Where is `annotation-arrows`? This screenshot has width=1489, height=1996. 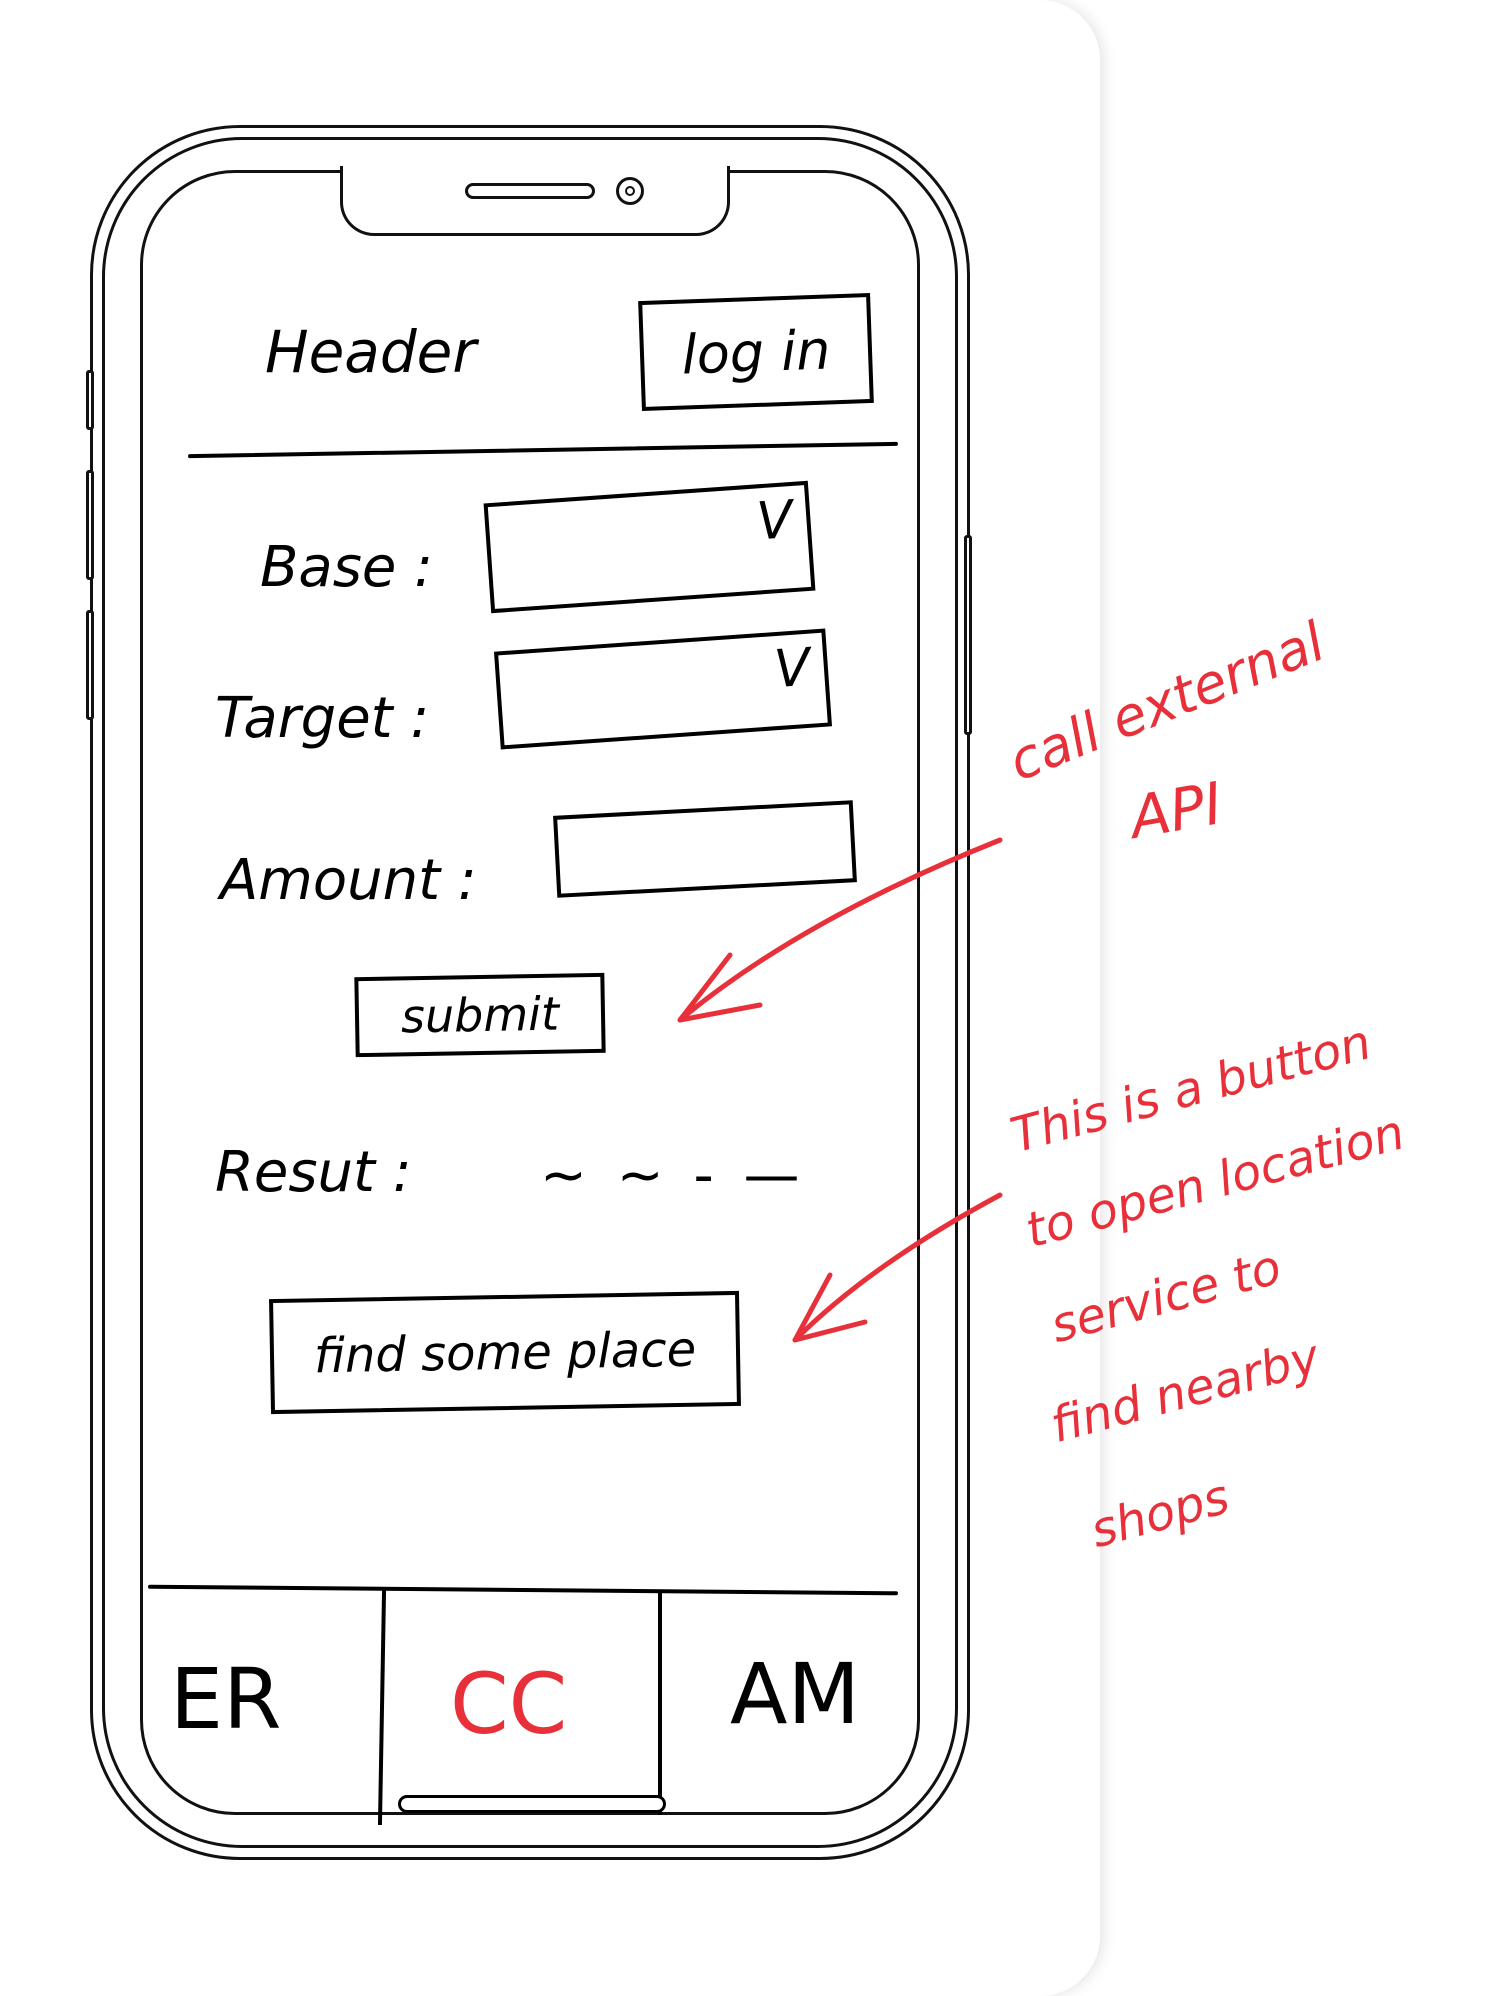 annotation-arrows is located at coordinates (840, 1090).